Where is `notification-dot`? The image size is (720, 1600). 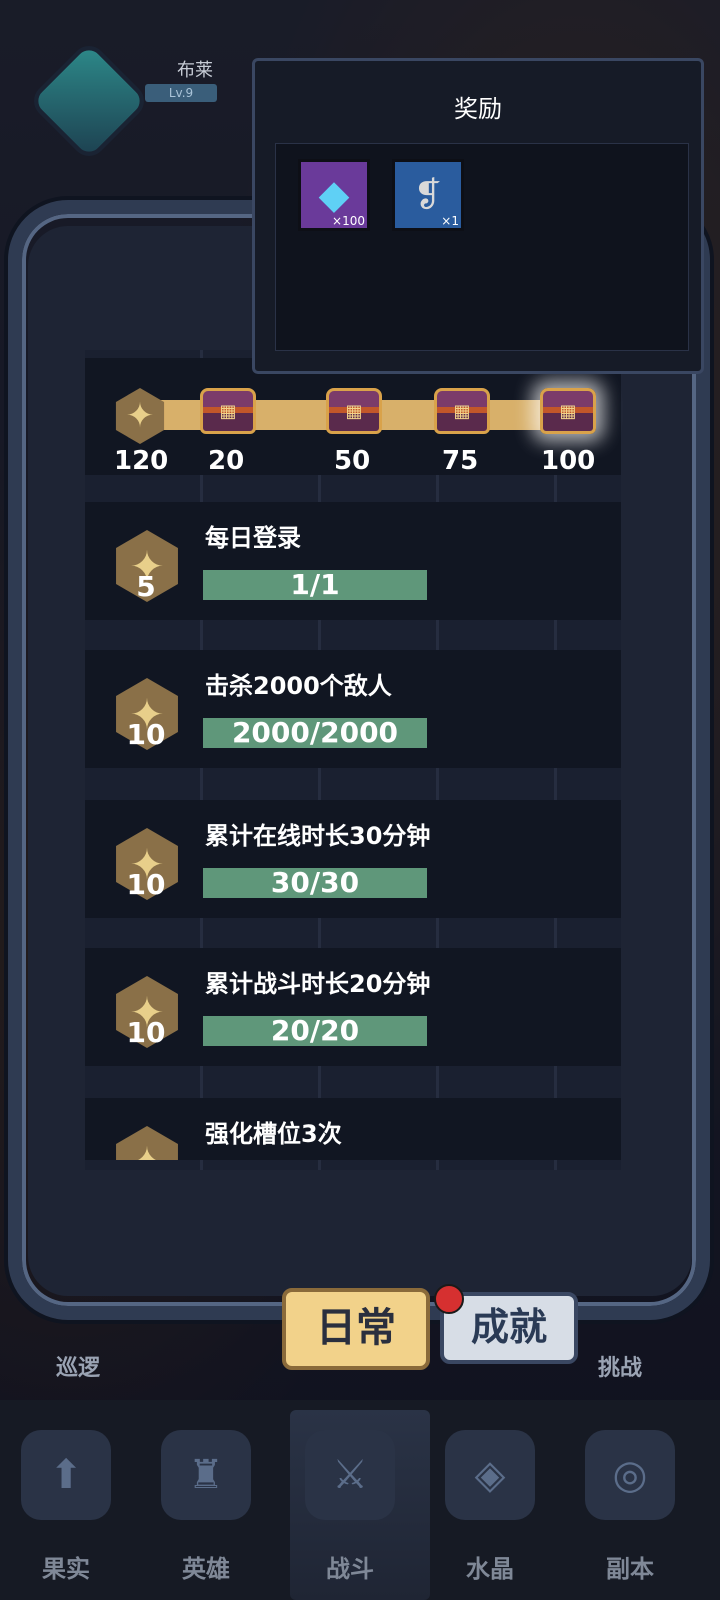
notification-dot is located at coordinates (449, 1299).